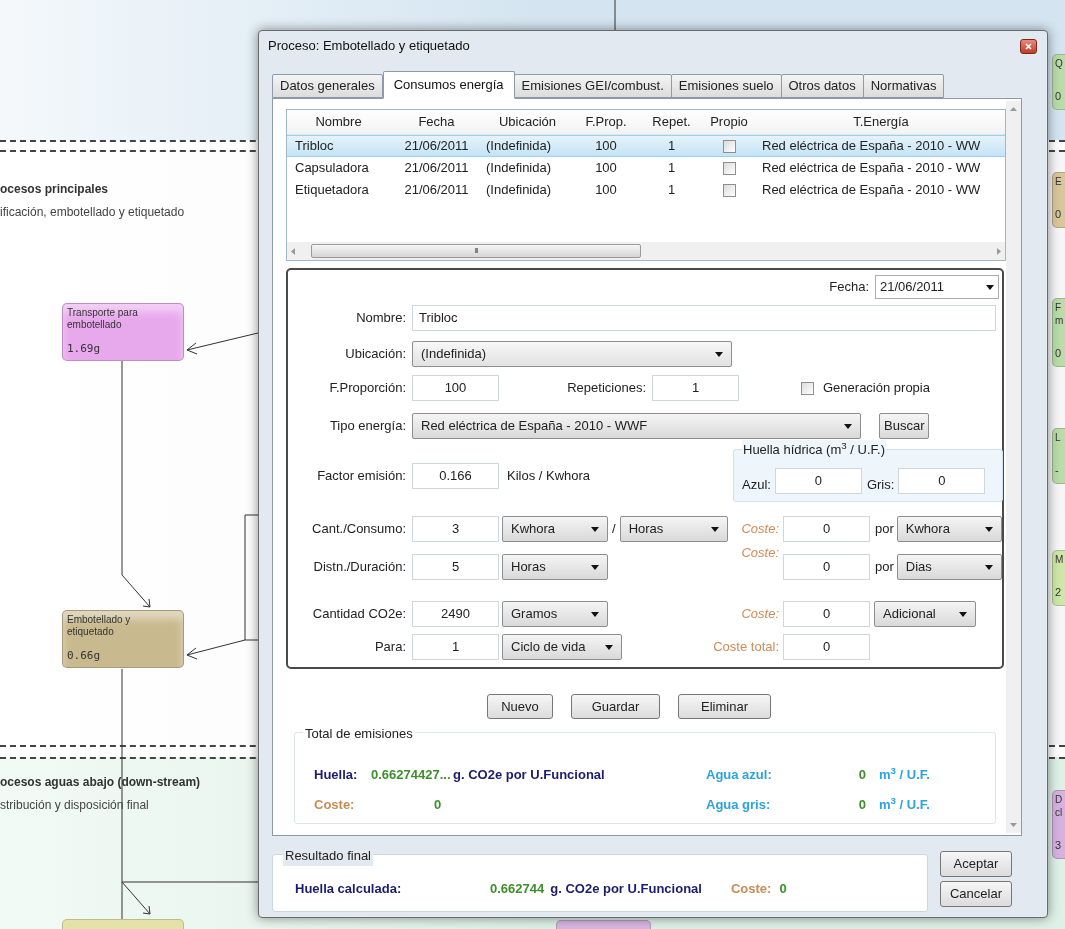  I want to click on input-field: 3, so click(455, 529).